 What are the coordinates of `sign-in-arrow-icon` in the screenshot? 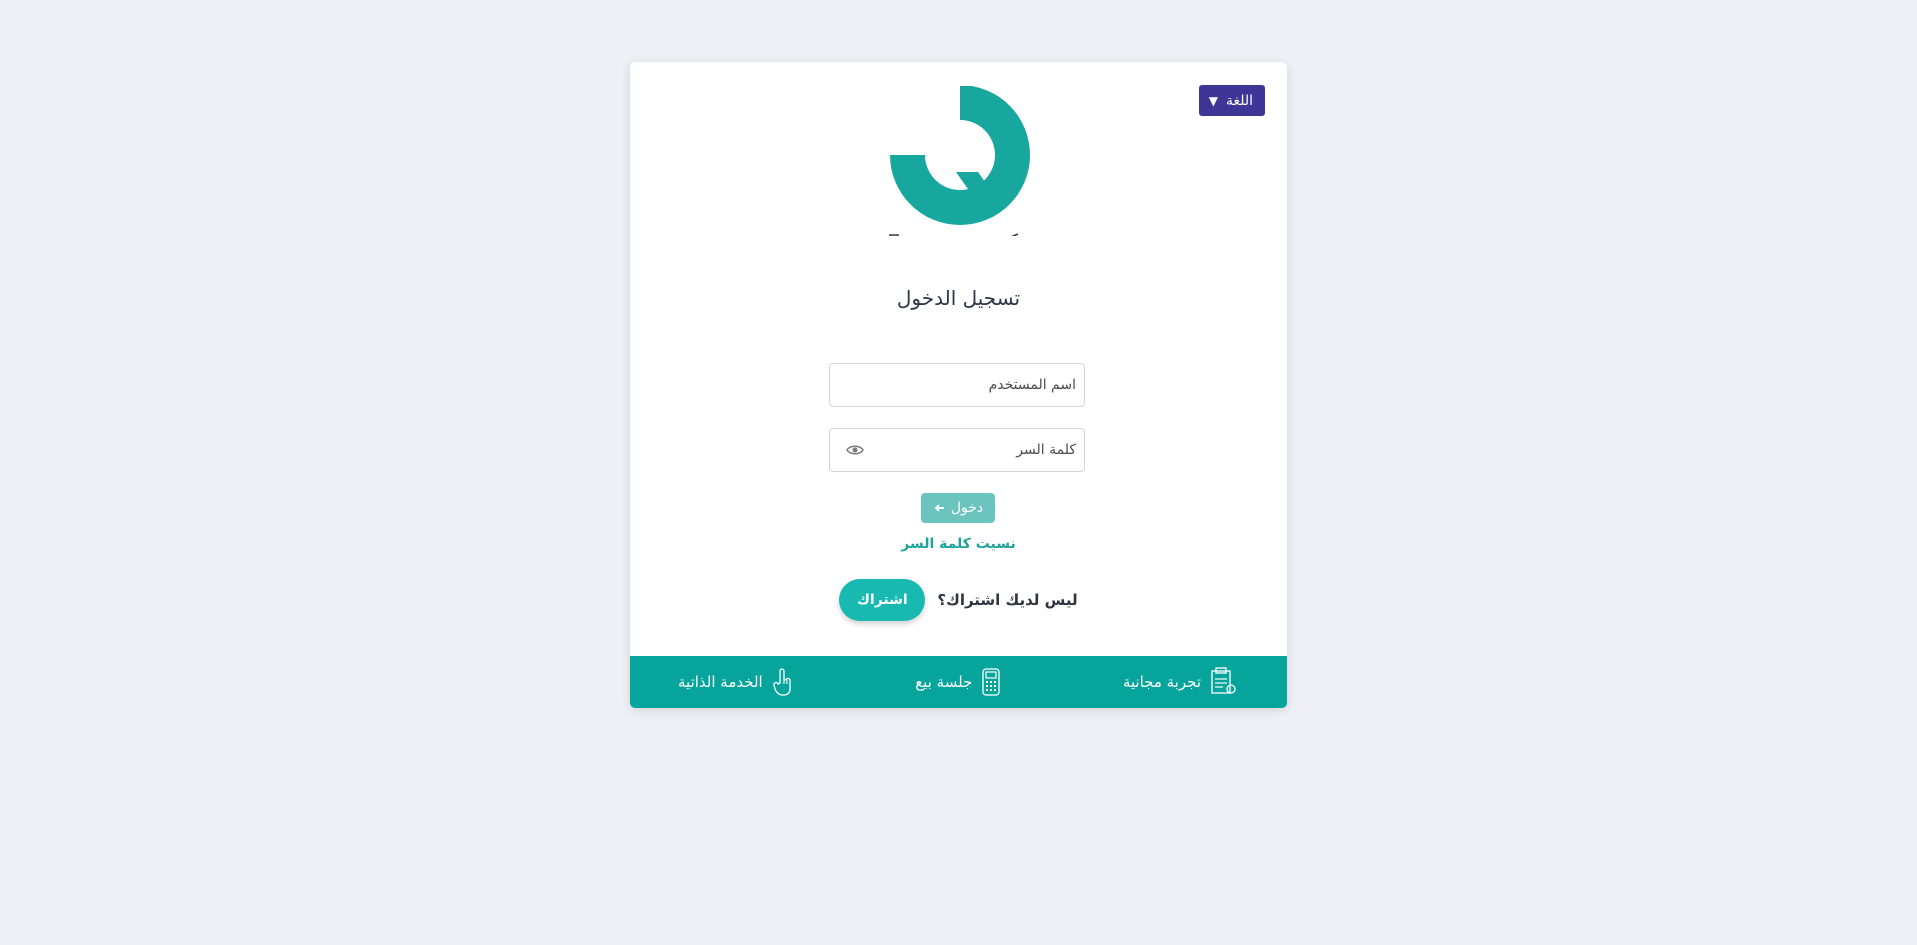 It's located at (939, 508).